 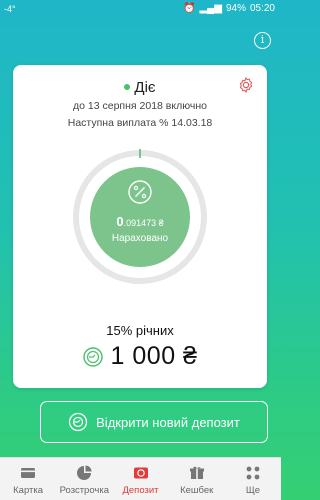 I want to click on signal-icon: ▂▄▆, so click(x=210, y=8).